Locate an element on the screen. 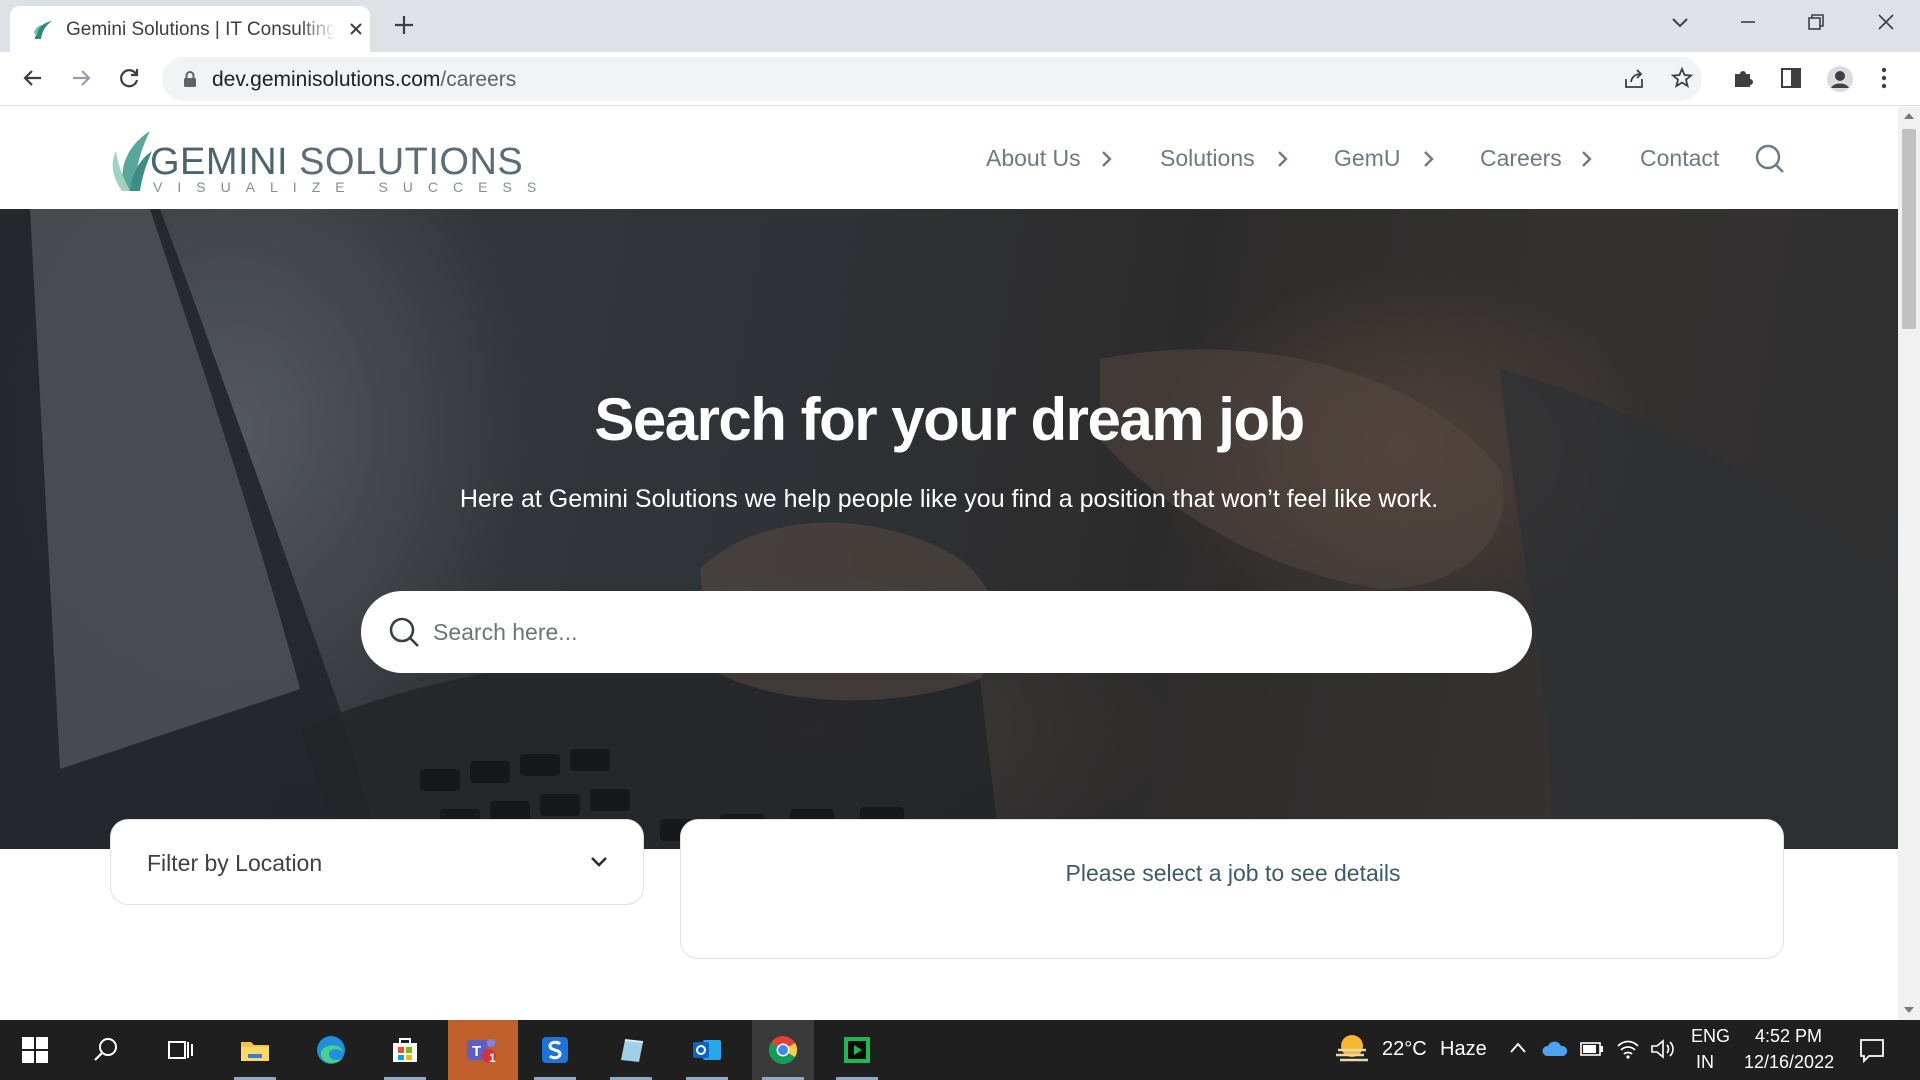 Image resolution: width=1920 pixels, height=1080 pixels. onedrive-cloud-icon is located at coordinates (1555, 1049).